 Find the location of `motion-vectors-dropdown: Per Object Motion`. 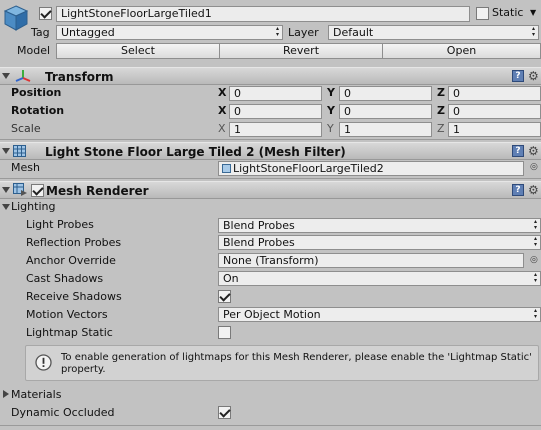

motion-vectors-dropdown: Per Object Motion is located at coordinates (379, 314).